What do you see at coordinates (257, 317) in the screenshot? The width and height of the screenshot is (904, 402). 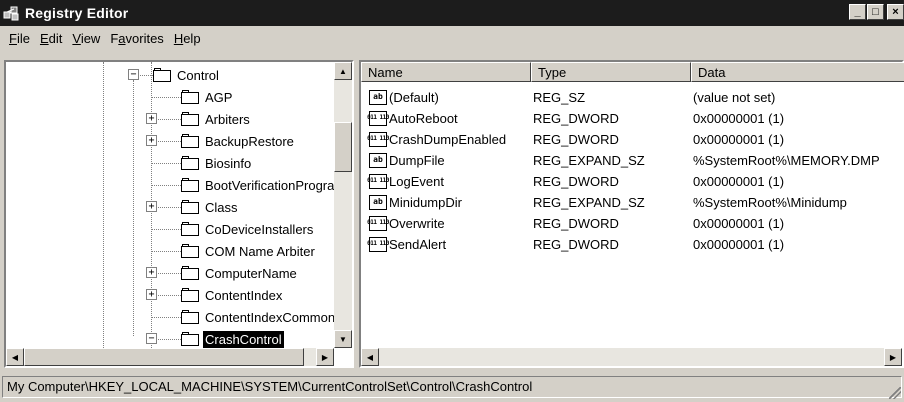 I see `tree-item: ContentIndexCommon` at bounding box center [257, 317].